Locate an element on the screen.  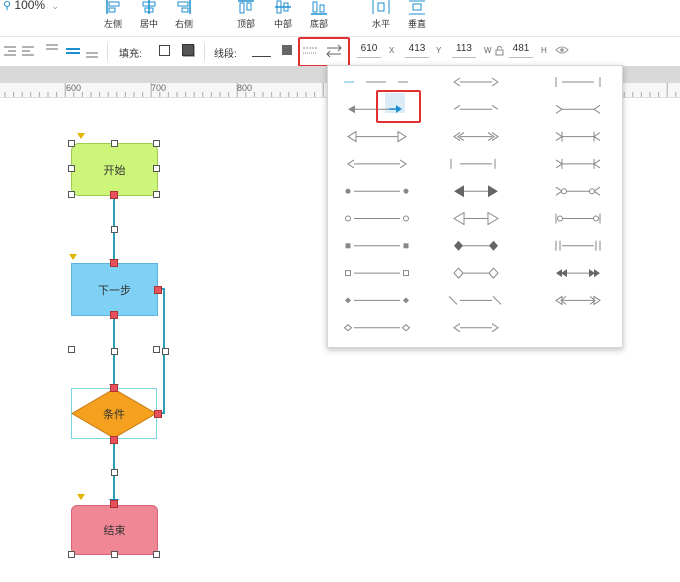
flow-node-start-label: 开始 is located at coordinates (114, 170).